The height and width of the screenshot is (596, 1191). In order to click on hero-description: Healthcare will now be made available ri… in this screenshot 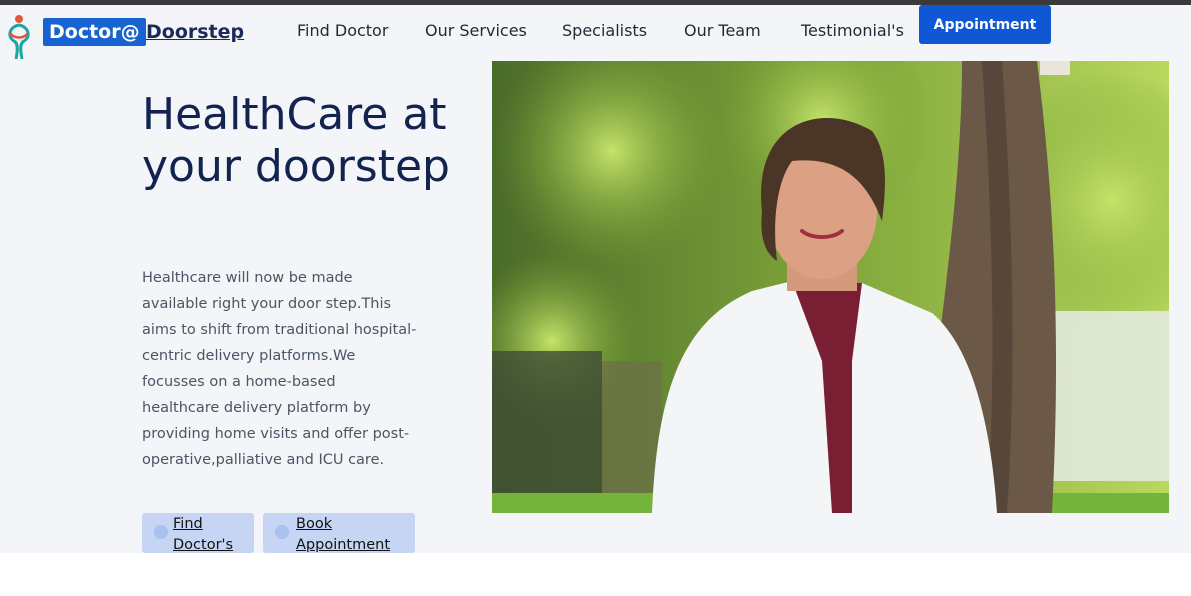, I will do `click(279, 369)`.